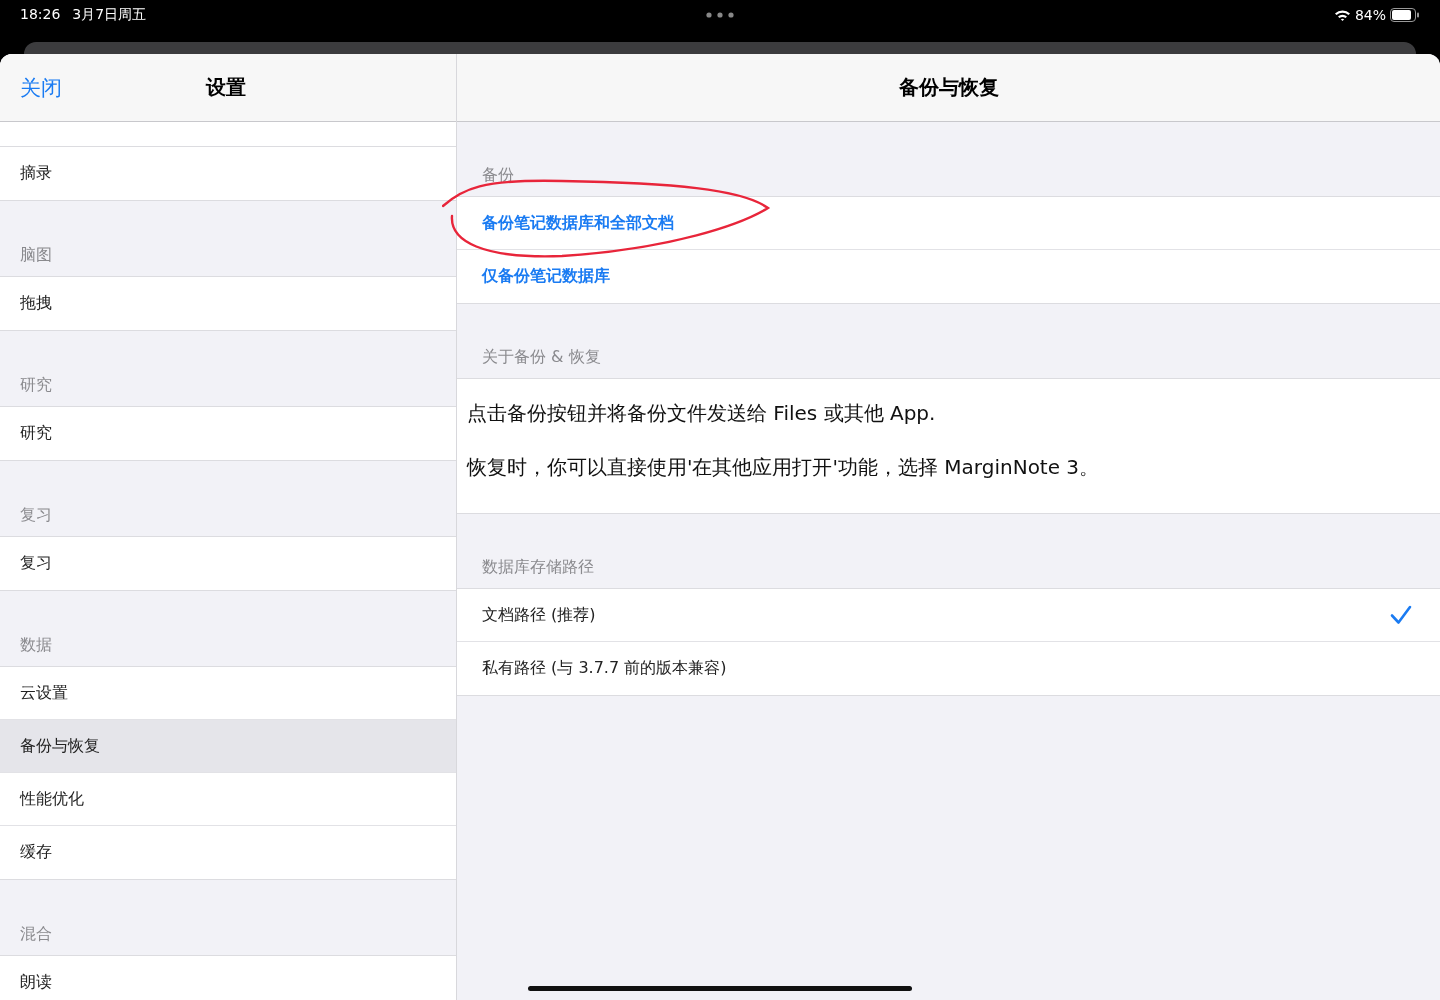  I want to click on section-header: 数据, so click(36, 645).